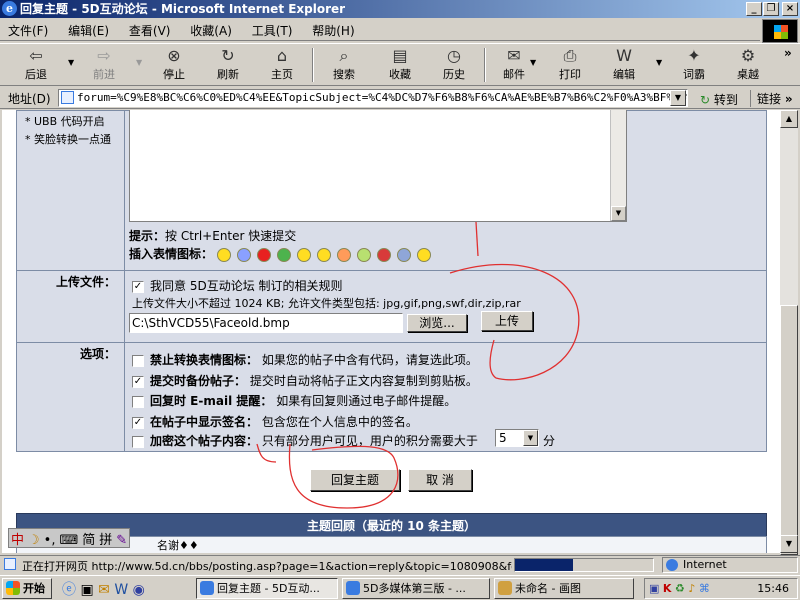  I want to click on menu-favorites: 收藏(A), so click(211, 30).